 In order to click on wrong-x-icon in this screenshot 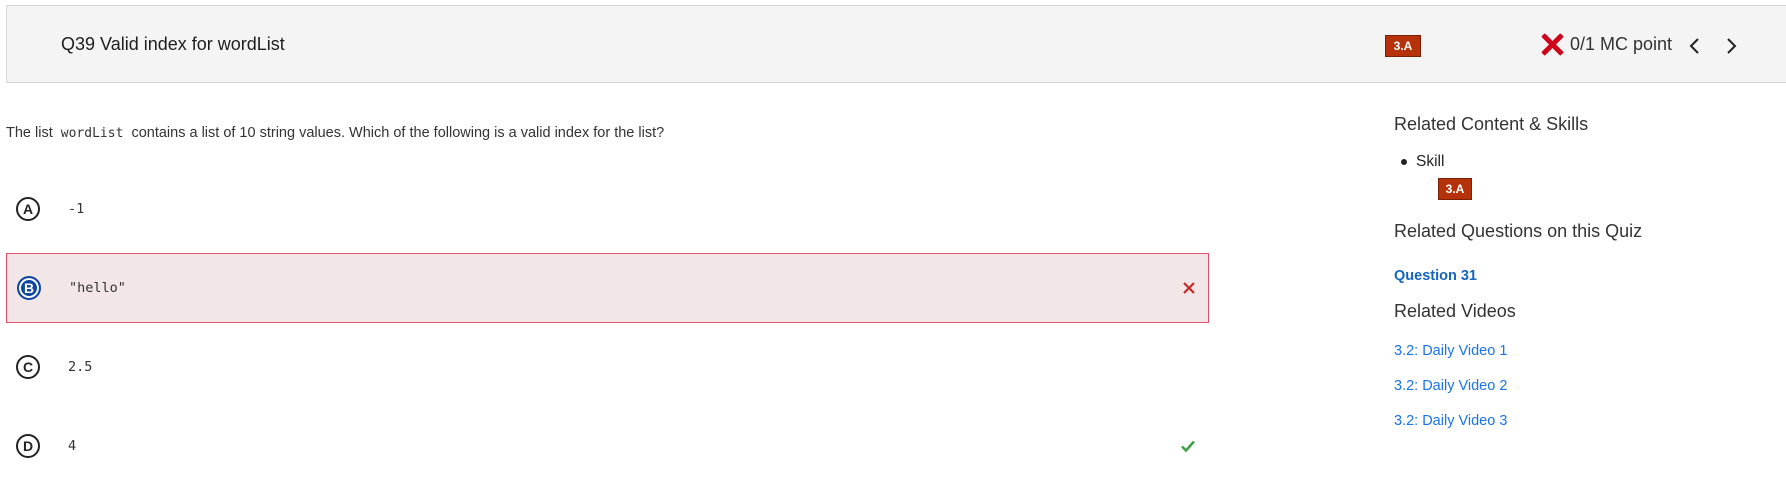, I will do `click(1189, 288)`.